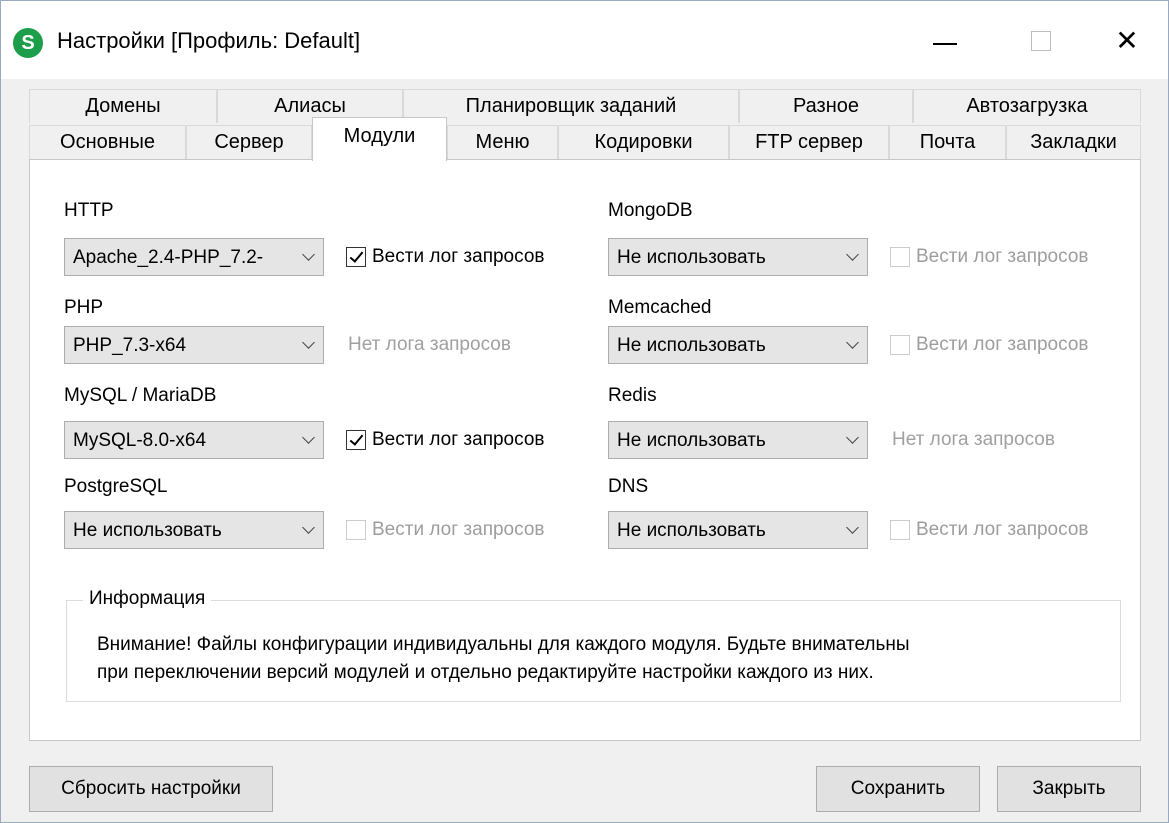  What do you see at coordinates (1002, 344) in the screenshot?
I see `memcached-log-label: Вести лог запросов` at bounding box center [1002, 344].